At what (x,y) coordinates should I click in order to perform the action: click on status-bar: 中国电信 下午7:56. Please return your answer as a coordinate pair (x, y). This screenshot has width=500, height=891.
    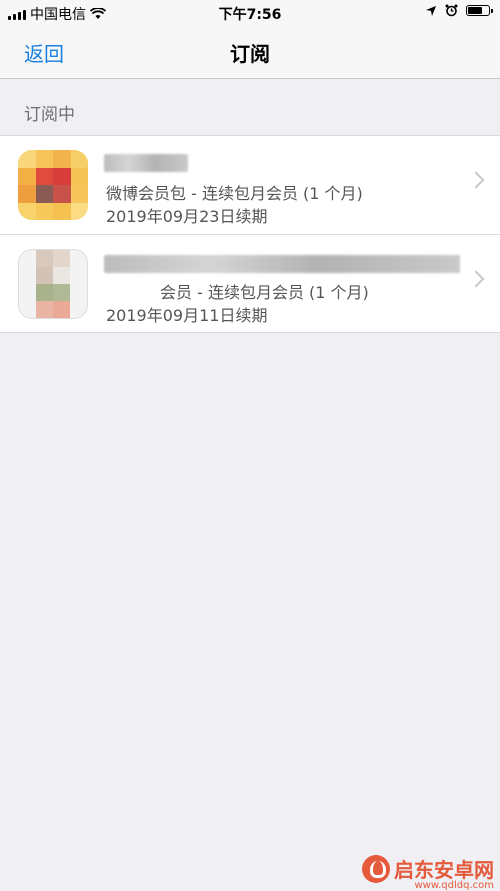
    Looking at the image, I should click on (250, 12).